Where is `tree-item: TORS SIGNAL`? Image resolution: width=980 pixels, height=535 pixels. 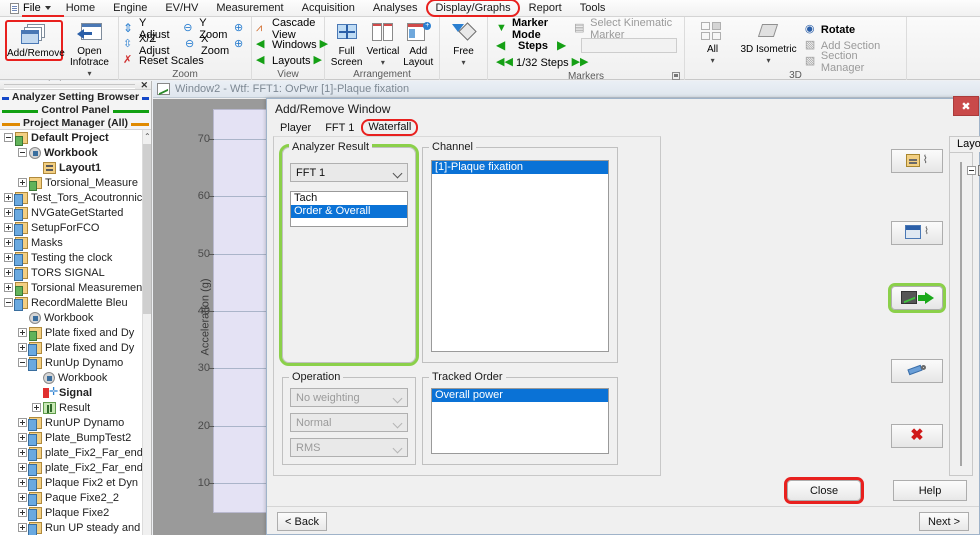 tree-item: TORS SIGNAL is located at coordinates (75, 273).